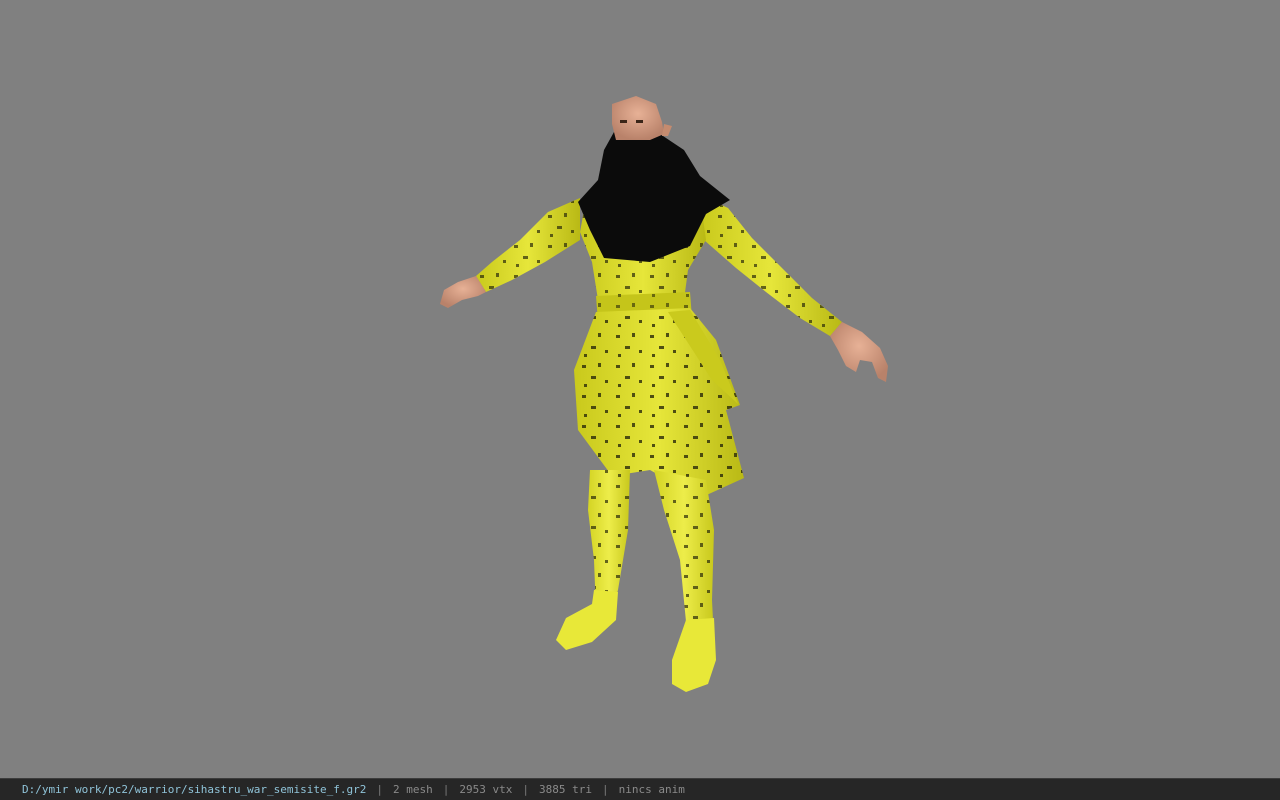 Image resolution: width=1280 pixels, height=800 pixels. I want to click on vertex-count: 2953 vtx, so click(486, 789).